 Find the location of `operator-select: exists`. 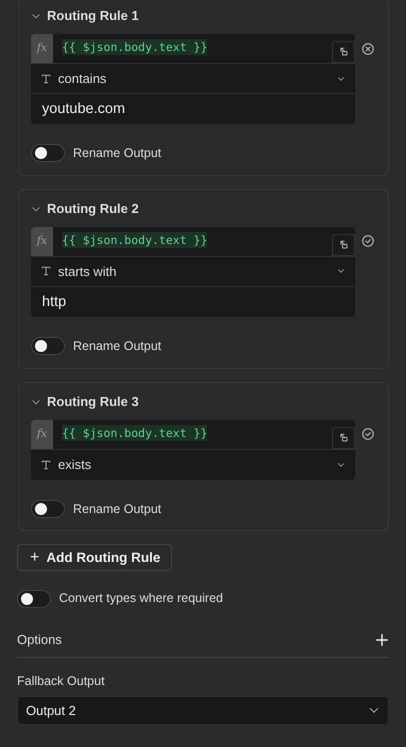

operator-select: exists is located at coordinates (193, 465).